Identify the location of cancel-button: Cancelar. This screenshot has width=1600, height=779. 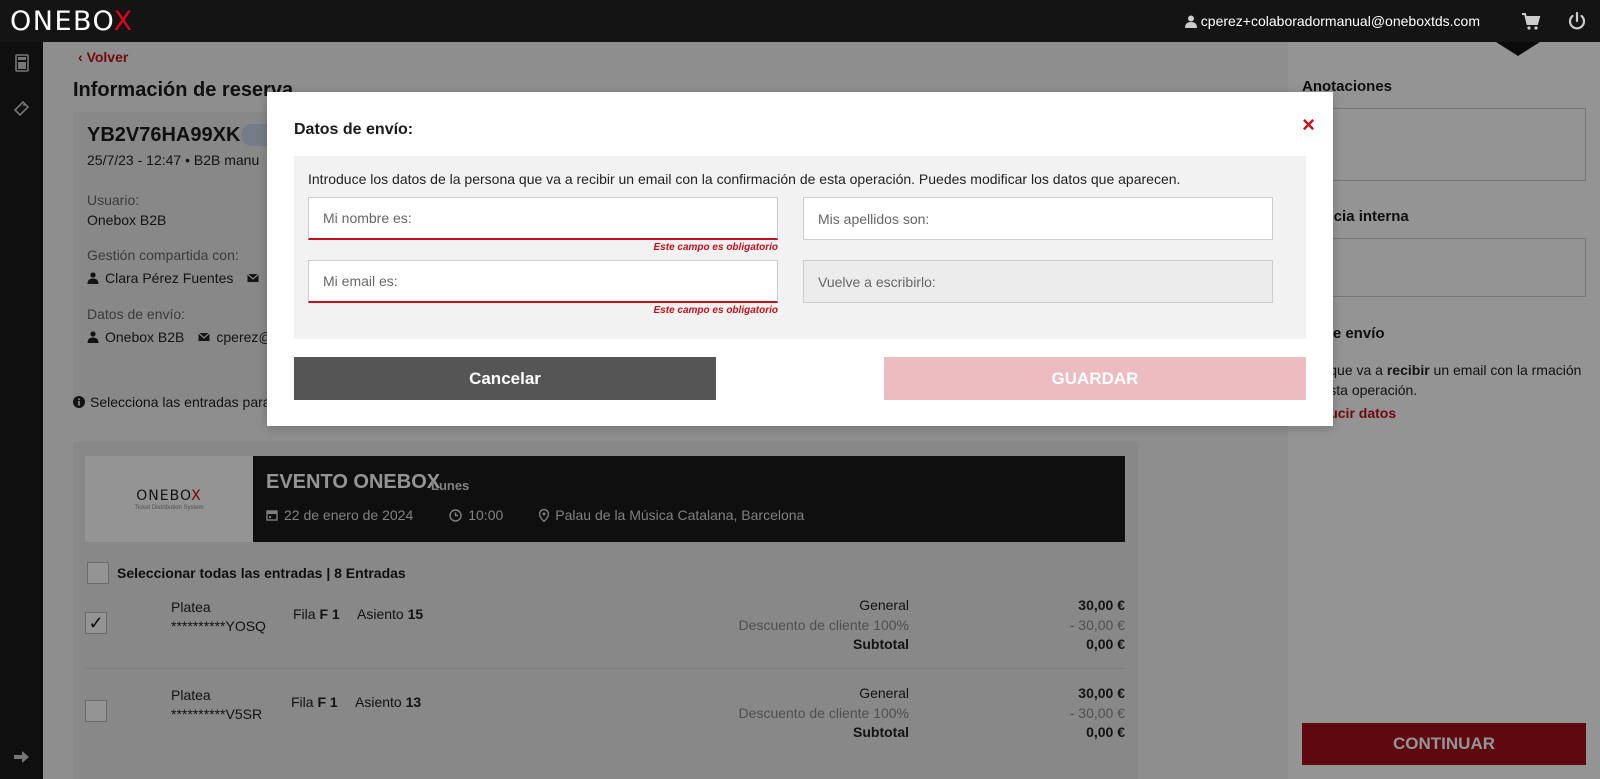
(505, 378).